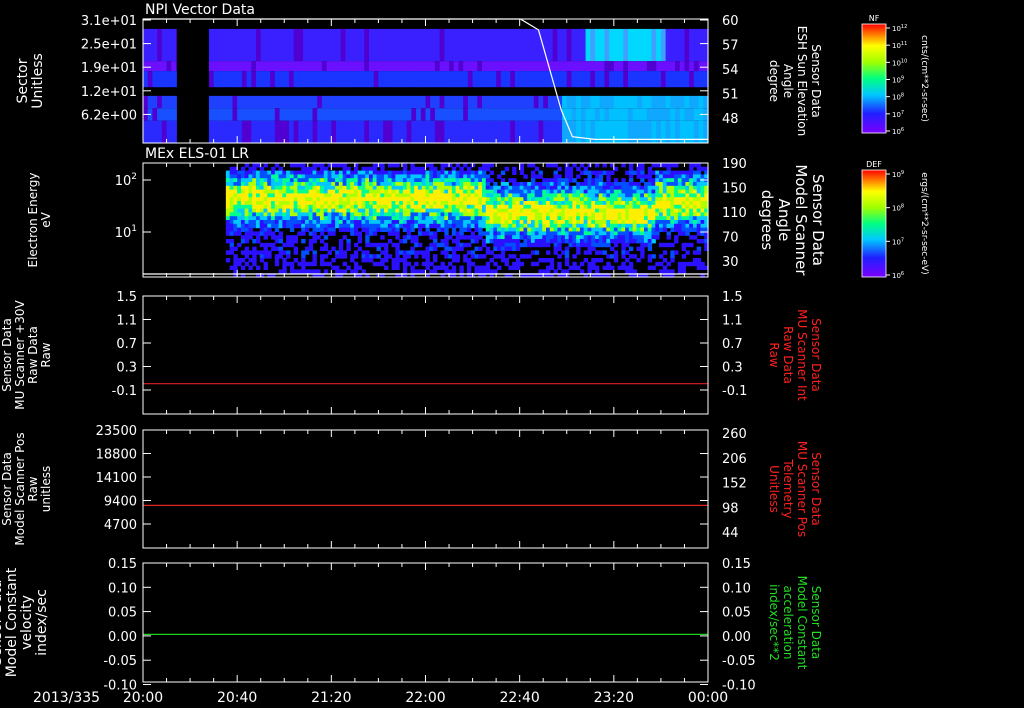  Describe the element at coordinates (7, 489) in the screenshot. I see `y-axis-label: Sensor Data` at that location.